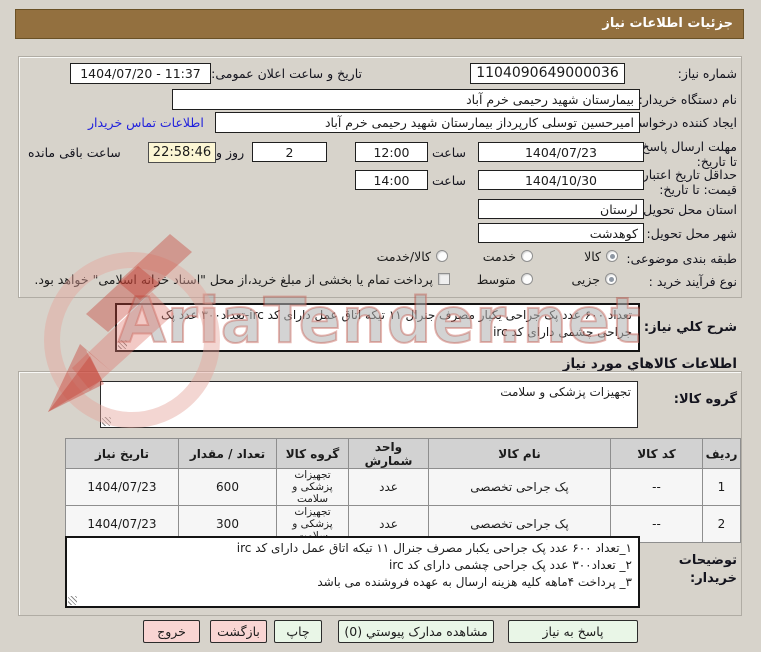  I want to click on delivery-city-field: کوهدشت, so click(561, 233).